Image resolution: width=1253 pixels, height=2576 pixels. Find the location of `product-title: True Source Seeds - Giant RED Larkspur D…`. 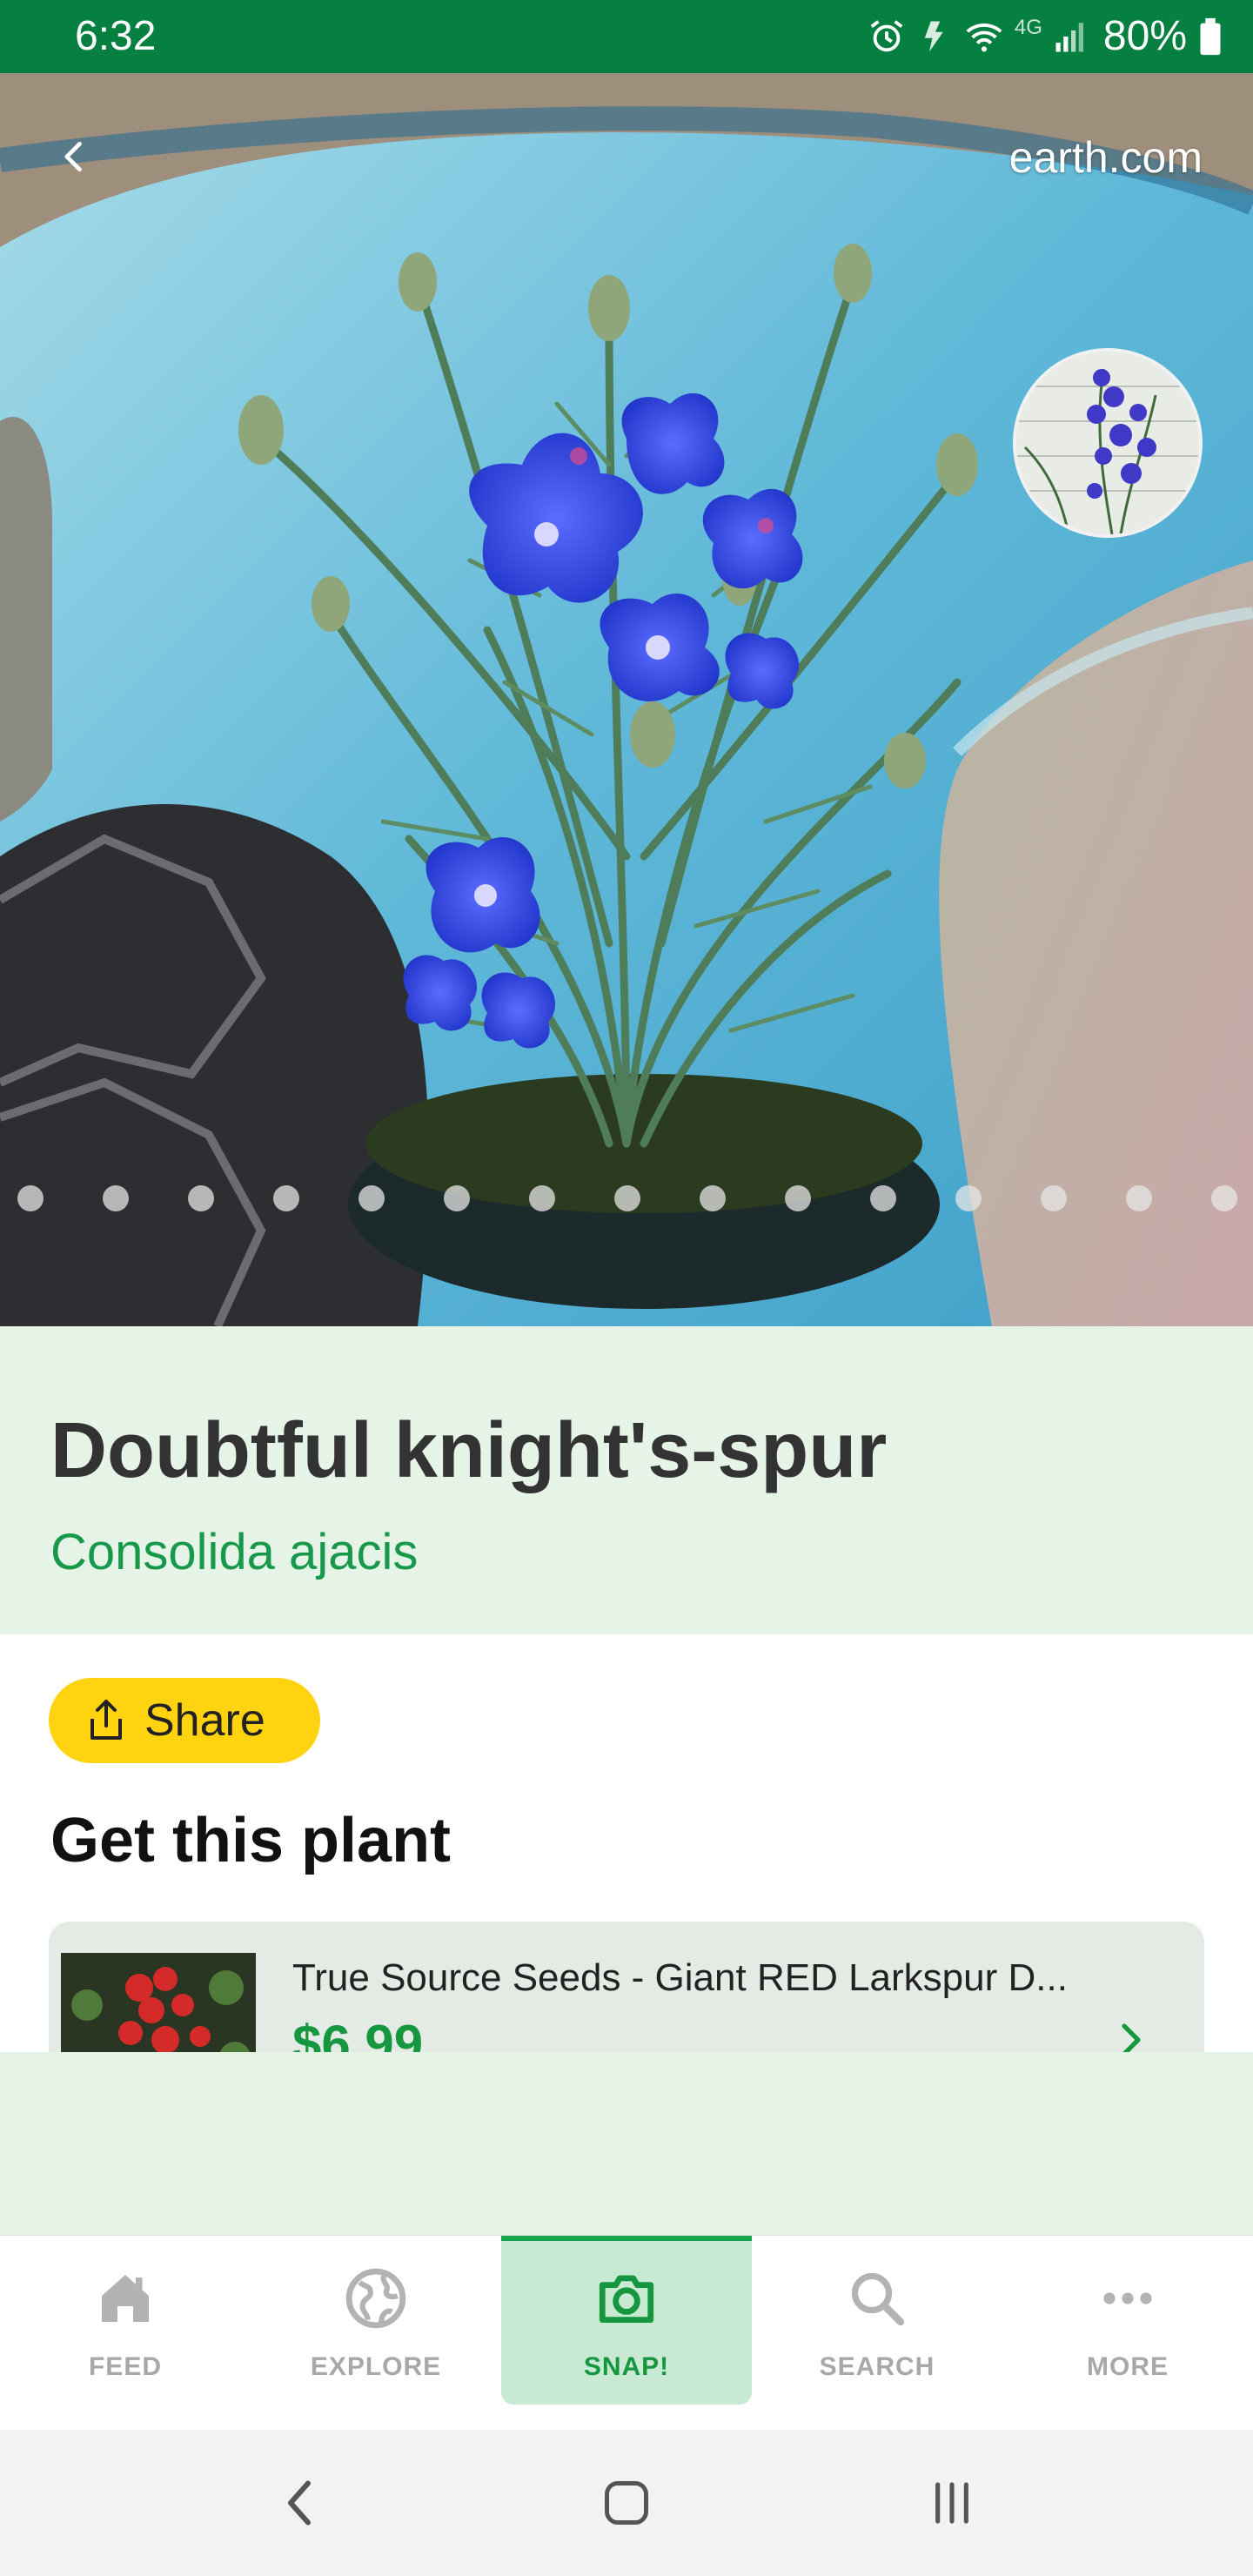

product-title: True Source Seeds - Giant RED Larkspur D… is located at coordinates (680, 1978).